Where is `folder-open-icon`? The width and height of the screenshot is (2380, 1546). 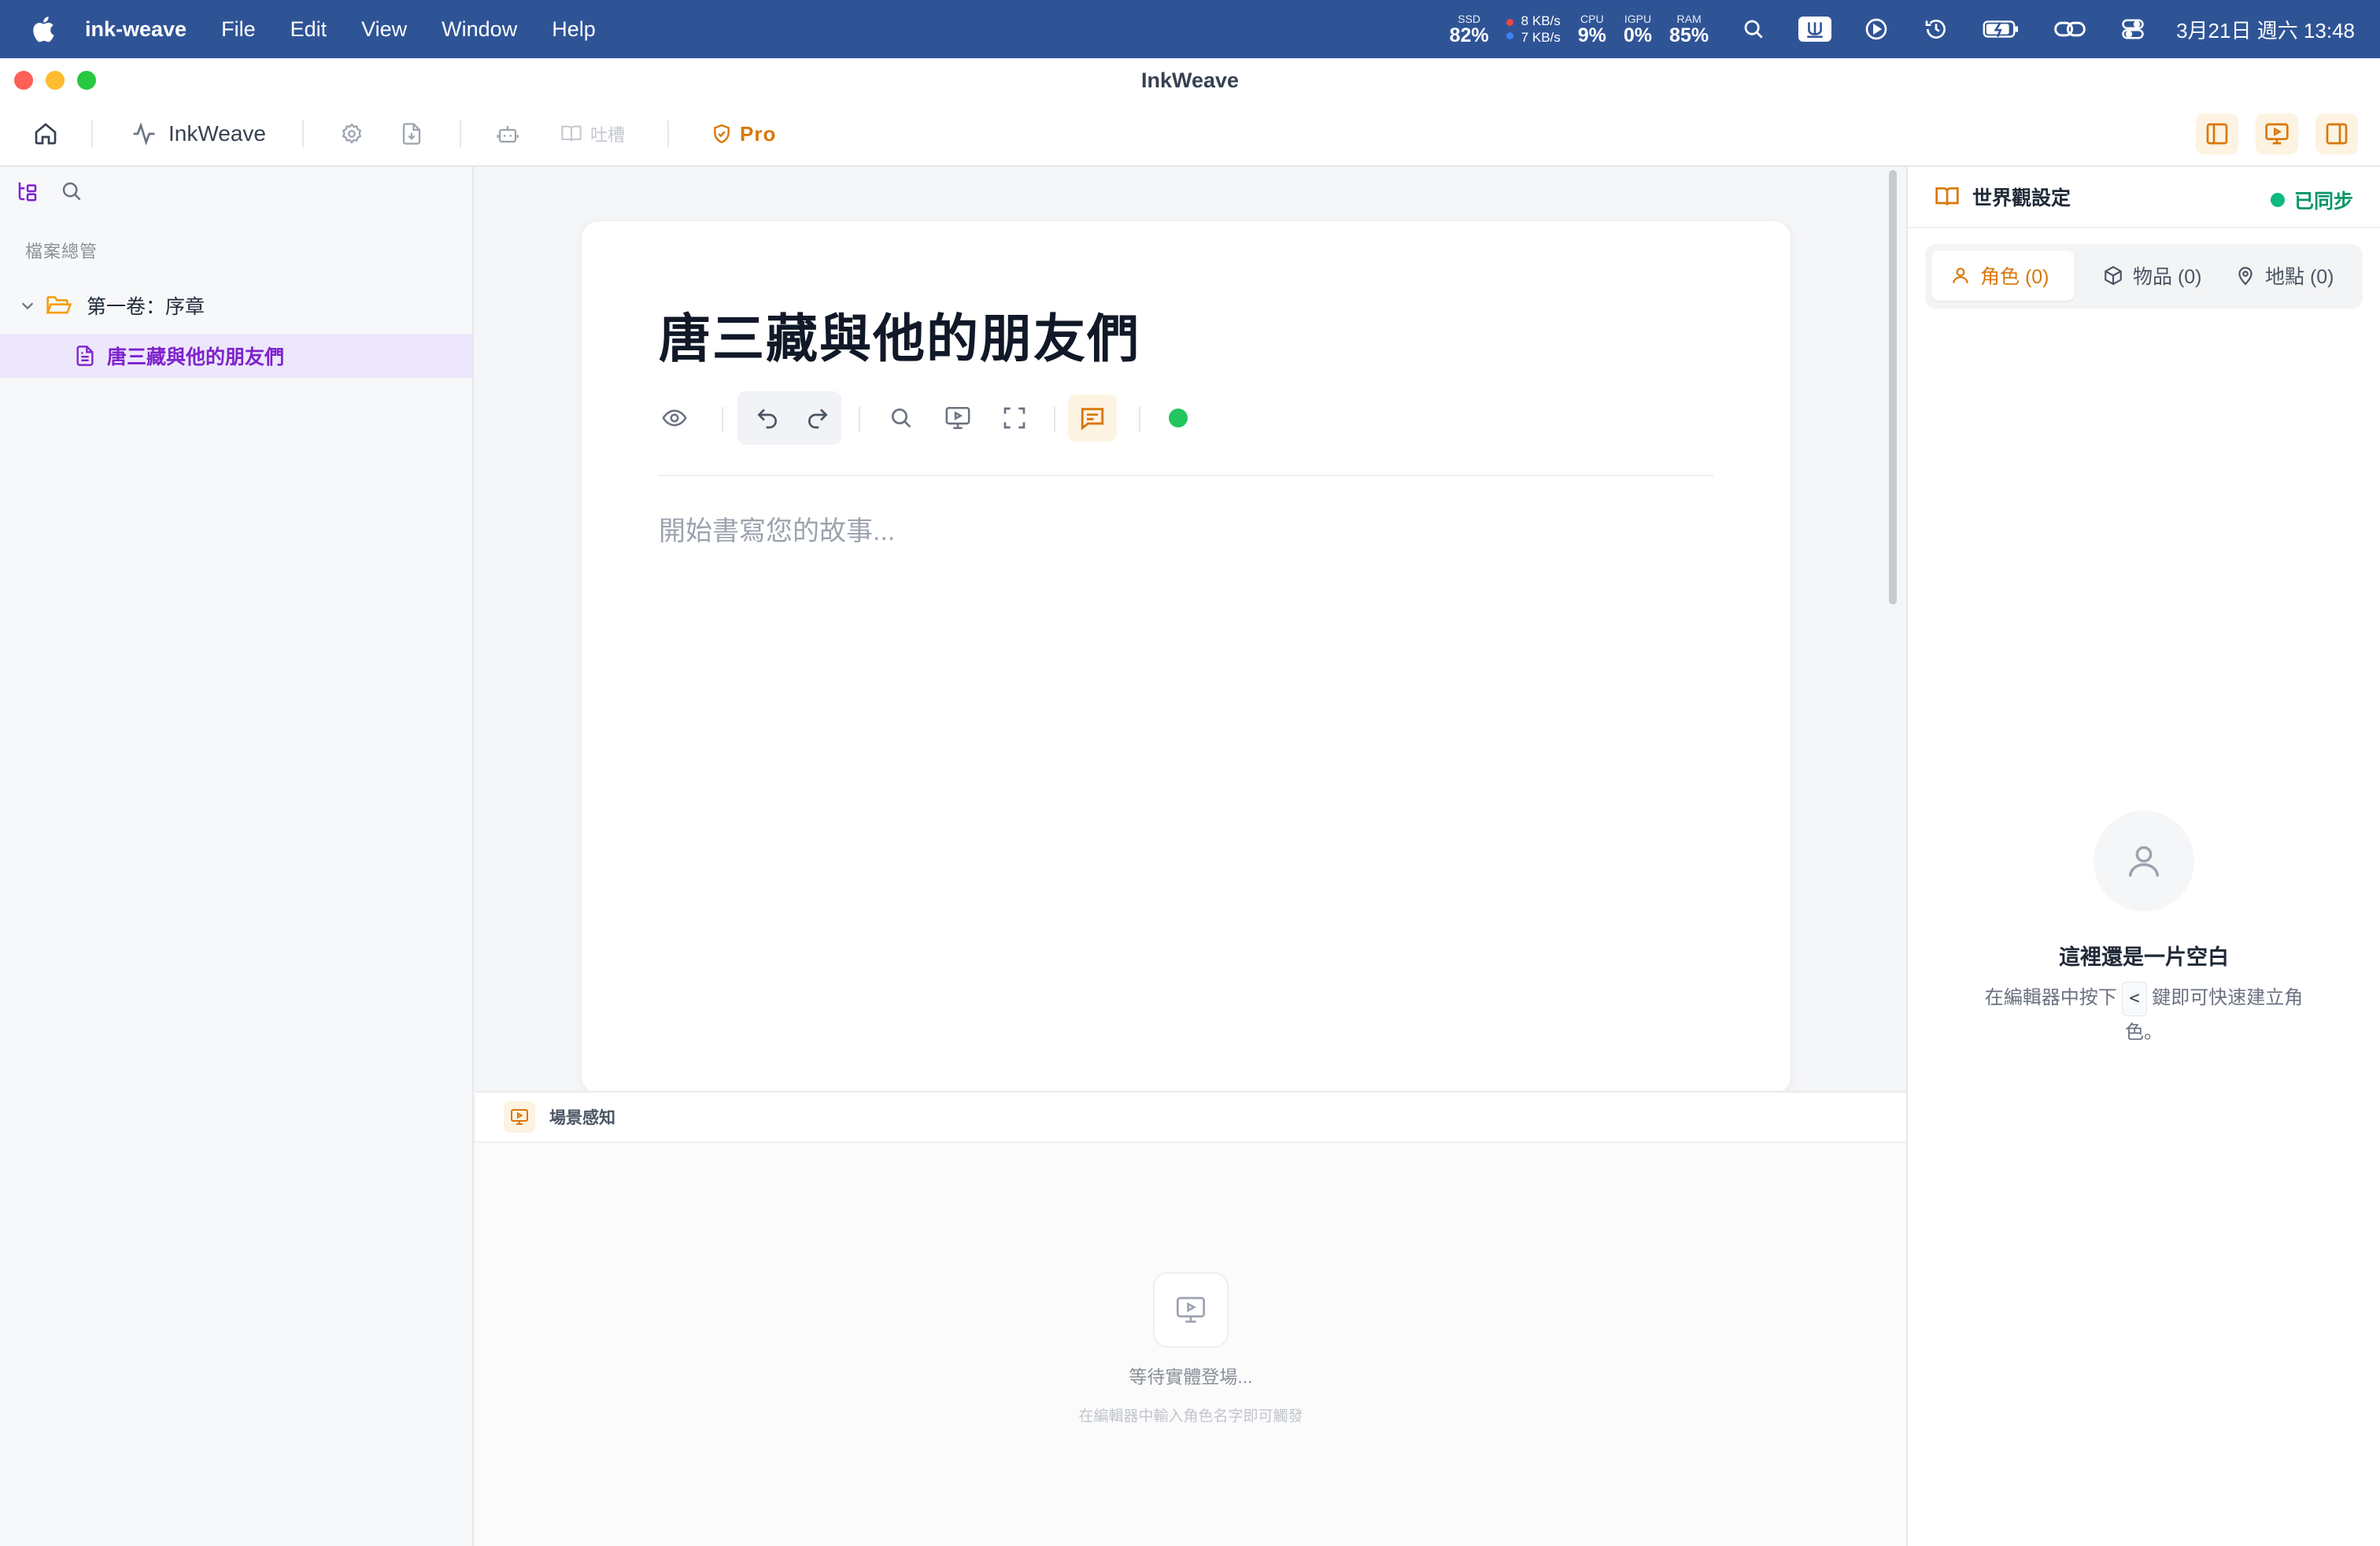
folder-open-icon is located at coordinates (59, 305).